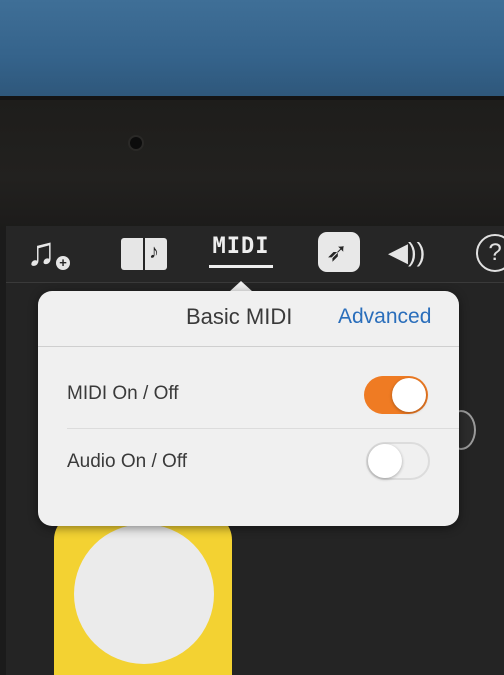 This screenshot has height=675, width=504. Describe the element at coordinates (239, 316) in the screenshot. I see `popover-title: Basic MIDI` at that location.